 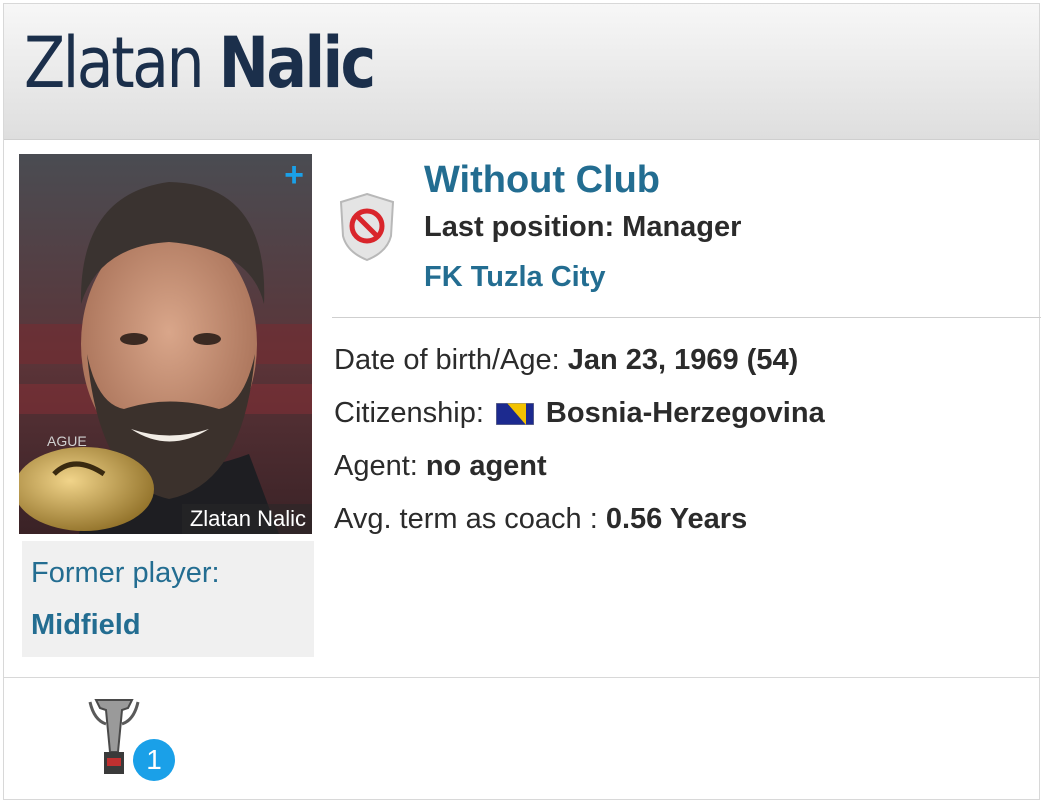 I want to click on citizenship-row: Citizenship: Bosnia-Herzegovina, so click(x=579, y=413).